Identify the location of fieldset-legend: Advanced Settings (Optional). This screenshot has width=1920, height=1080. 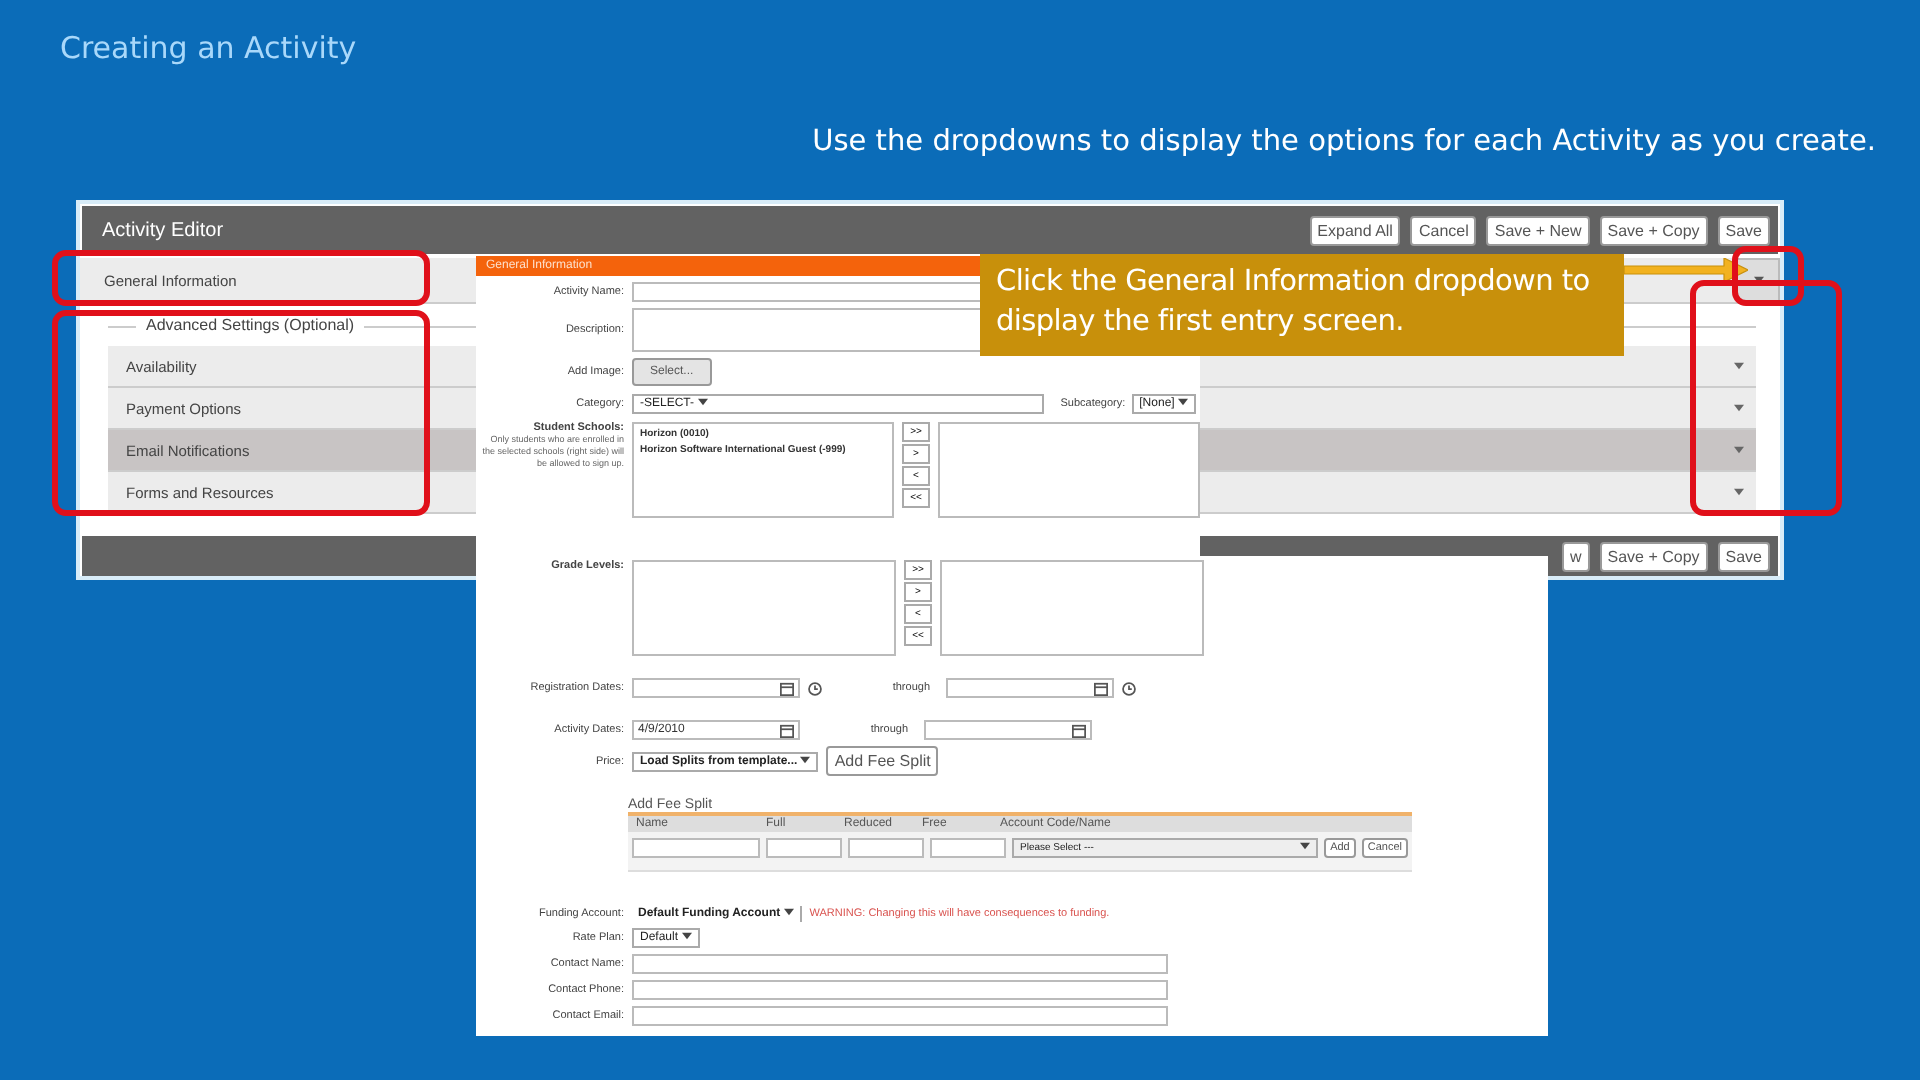
(250, 325).